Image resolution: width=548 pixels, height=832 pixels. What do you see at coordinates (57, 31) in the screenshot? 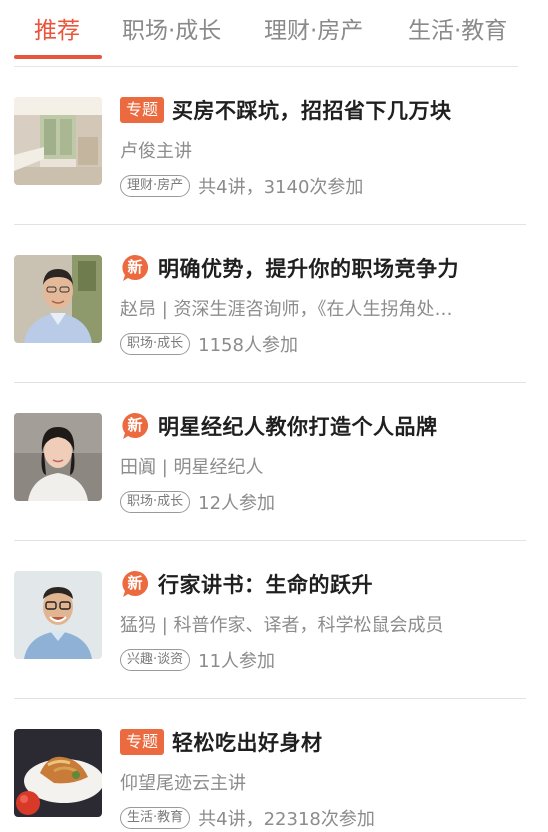
I see `tab-recommend: 推荐` at bounding box center [57, 31].